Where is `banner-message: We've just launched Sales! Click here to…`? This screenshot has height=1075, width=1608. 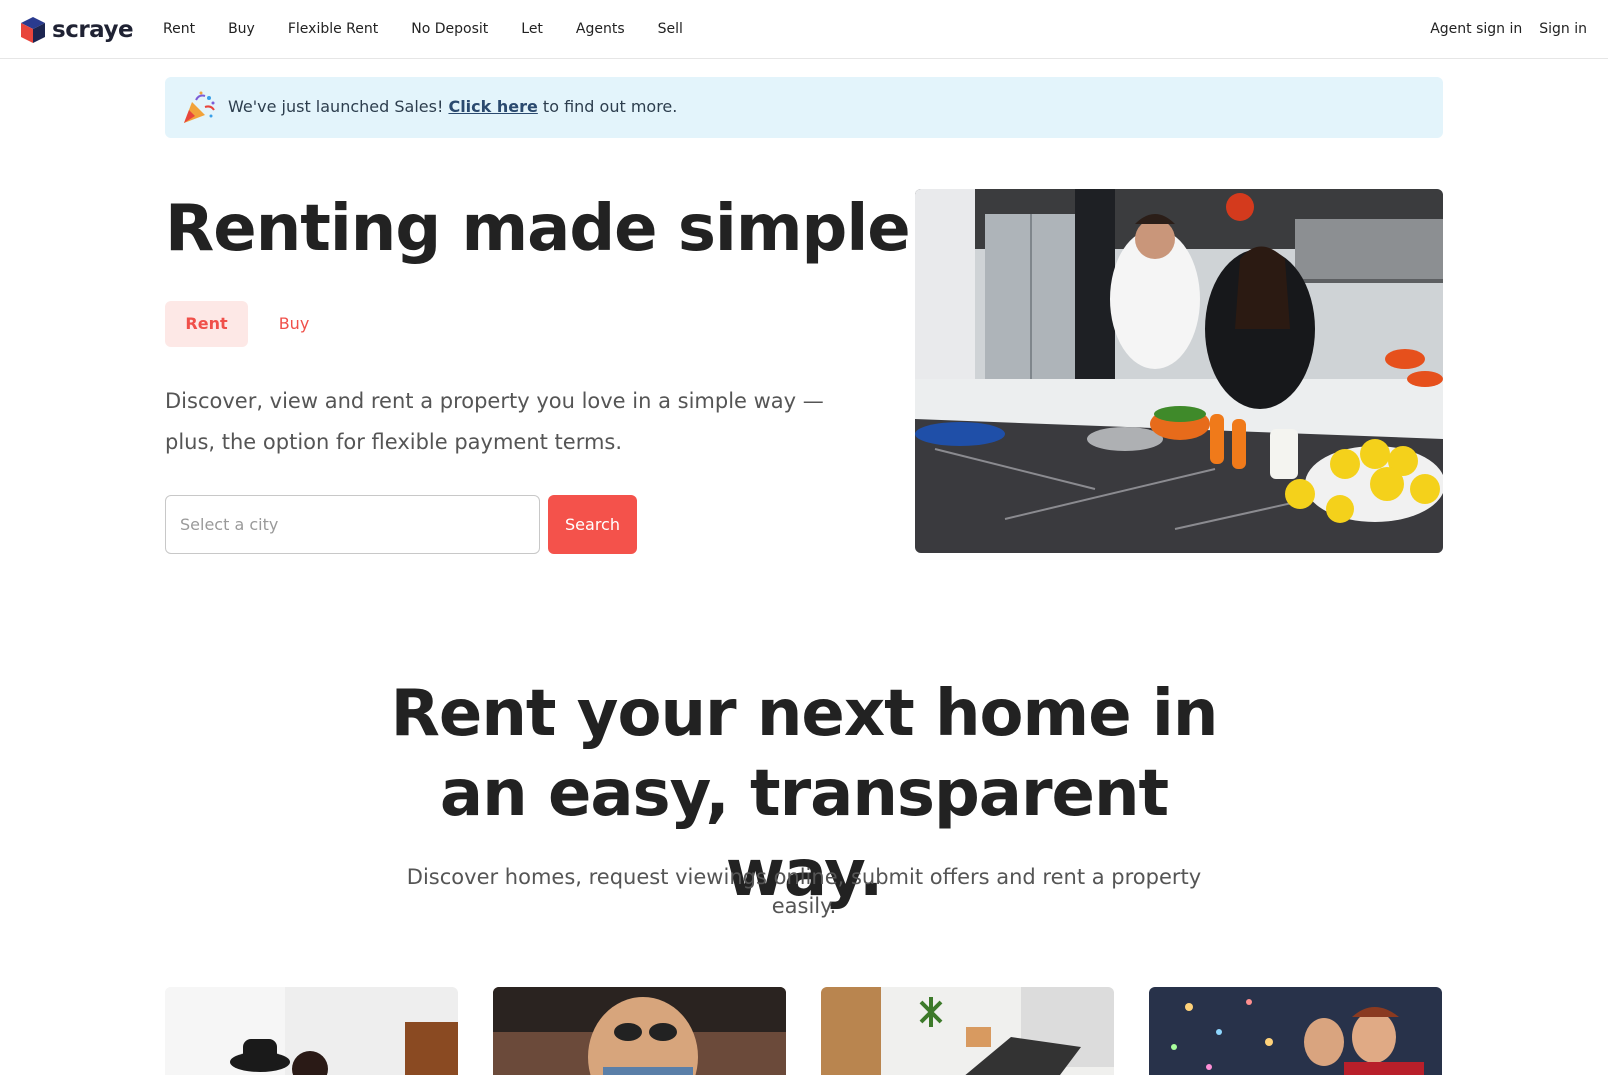
banner-message: We've just launched Sales! Click here to… is located at coordinates (452, 106).